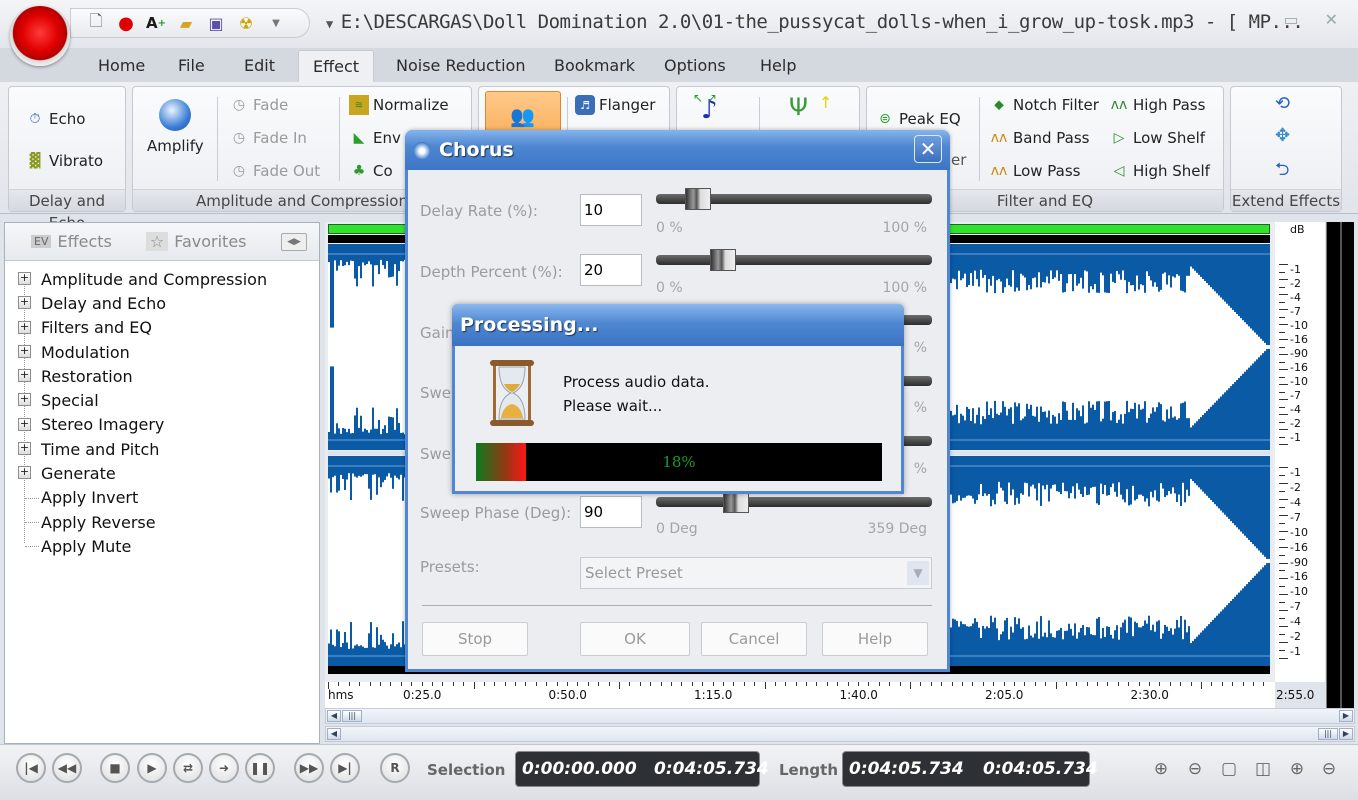  I want to click on tab-bookmark: Bookmark, so click(594, 66).